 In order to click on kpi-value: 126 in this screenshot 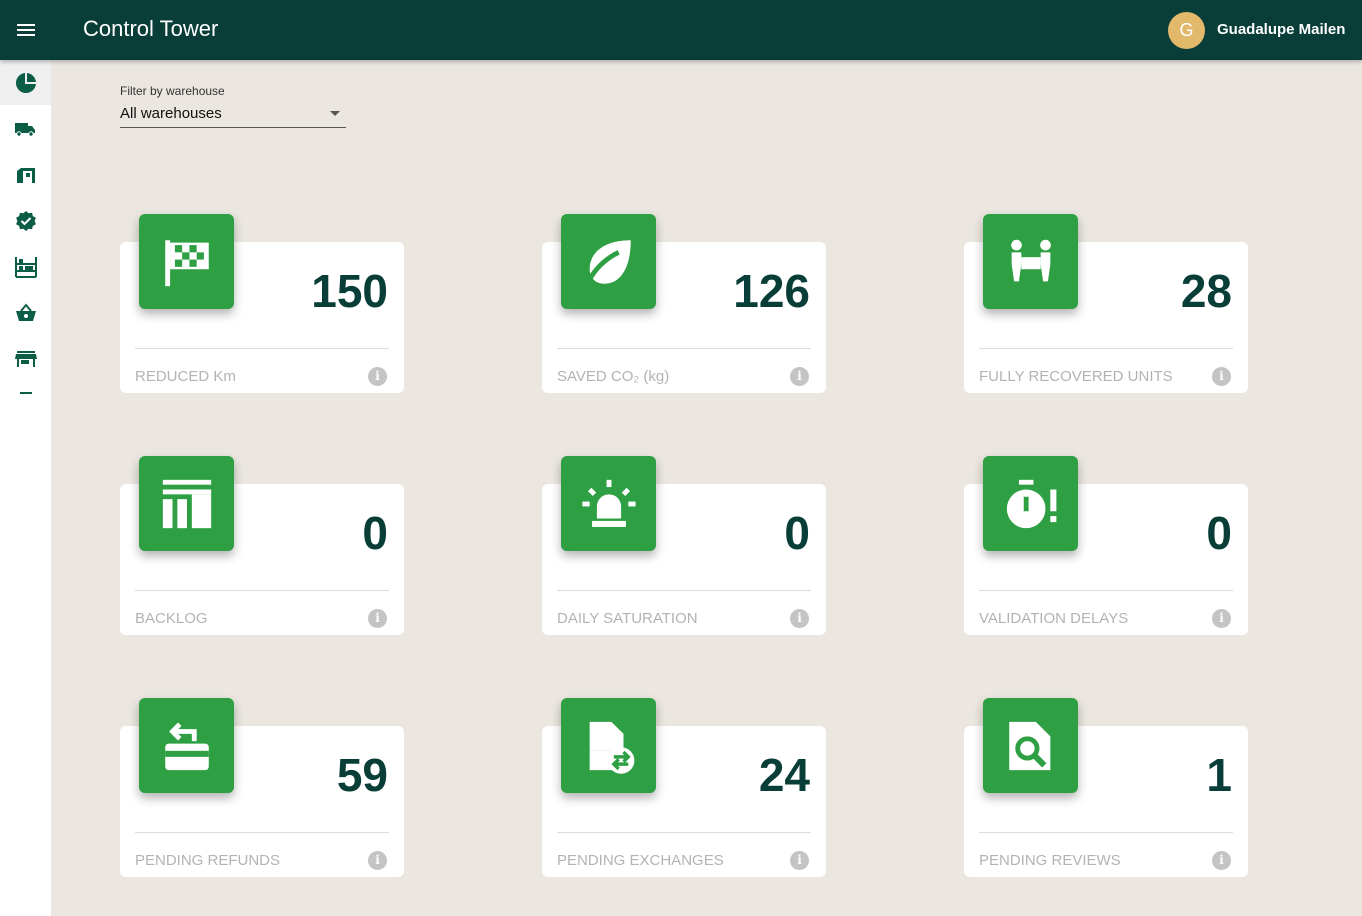, I will do `click(771, 291)`.